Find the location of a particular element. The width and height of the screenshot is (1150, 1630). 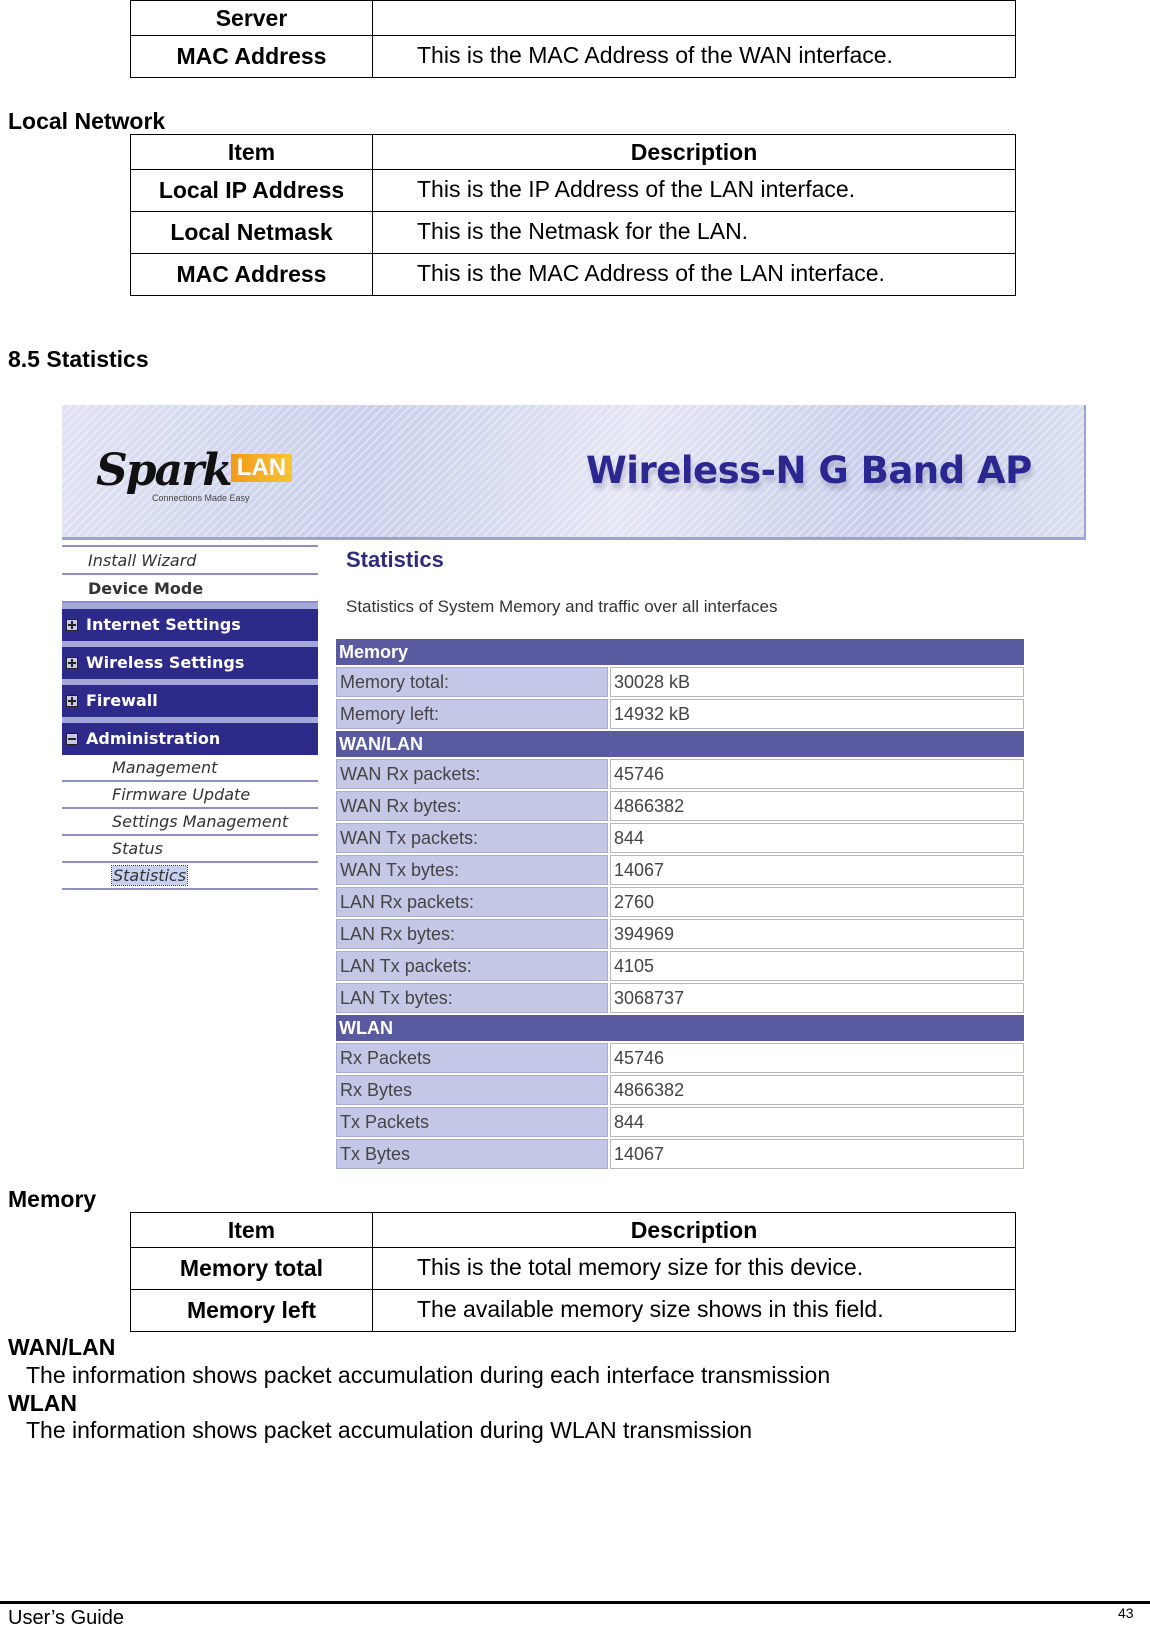

group-wlan: WLAN is located at coordinates (680, 1028).